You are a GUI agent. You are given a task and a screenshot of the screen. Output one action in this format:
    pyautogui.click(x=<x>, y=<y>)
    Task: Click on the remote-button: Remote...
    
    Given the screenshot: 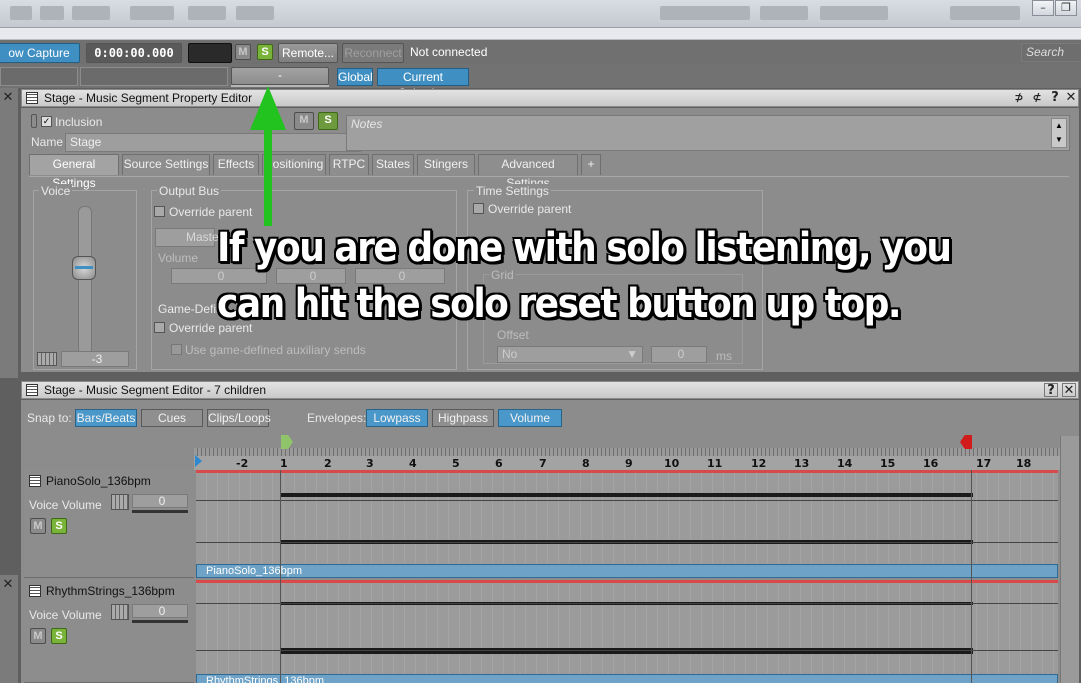 What is the action you would take?
    pyautogui.click(x=308, y=53)
    